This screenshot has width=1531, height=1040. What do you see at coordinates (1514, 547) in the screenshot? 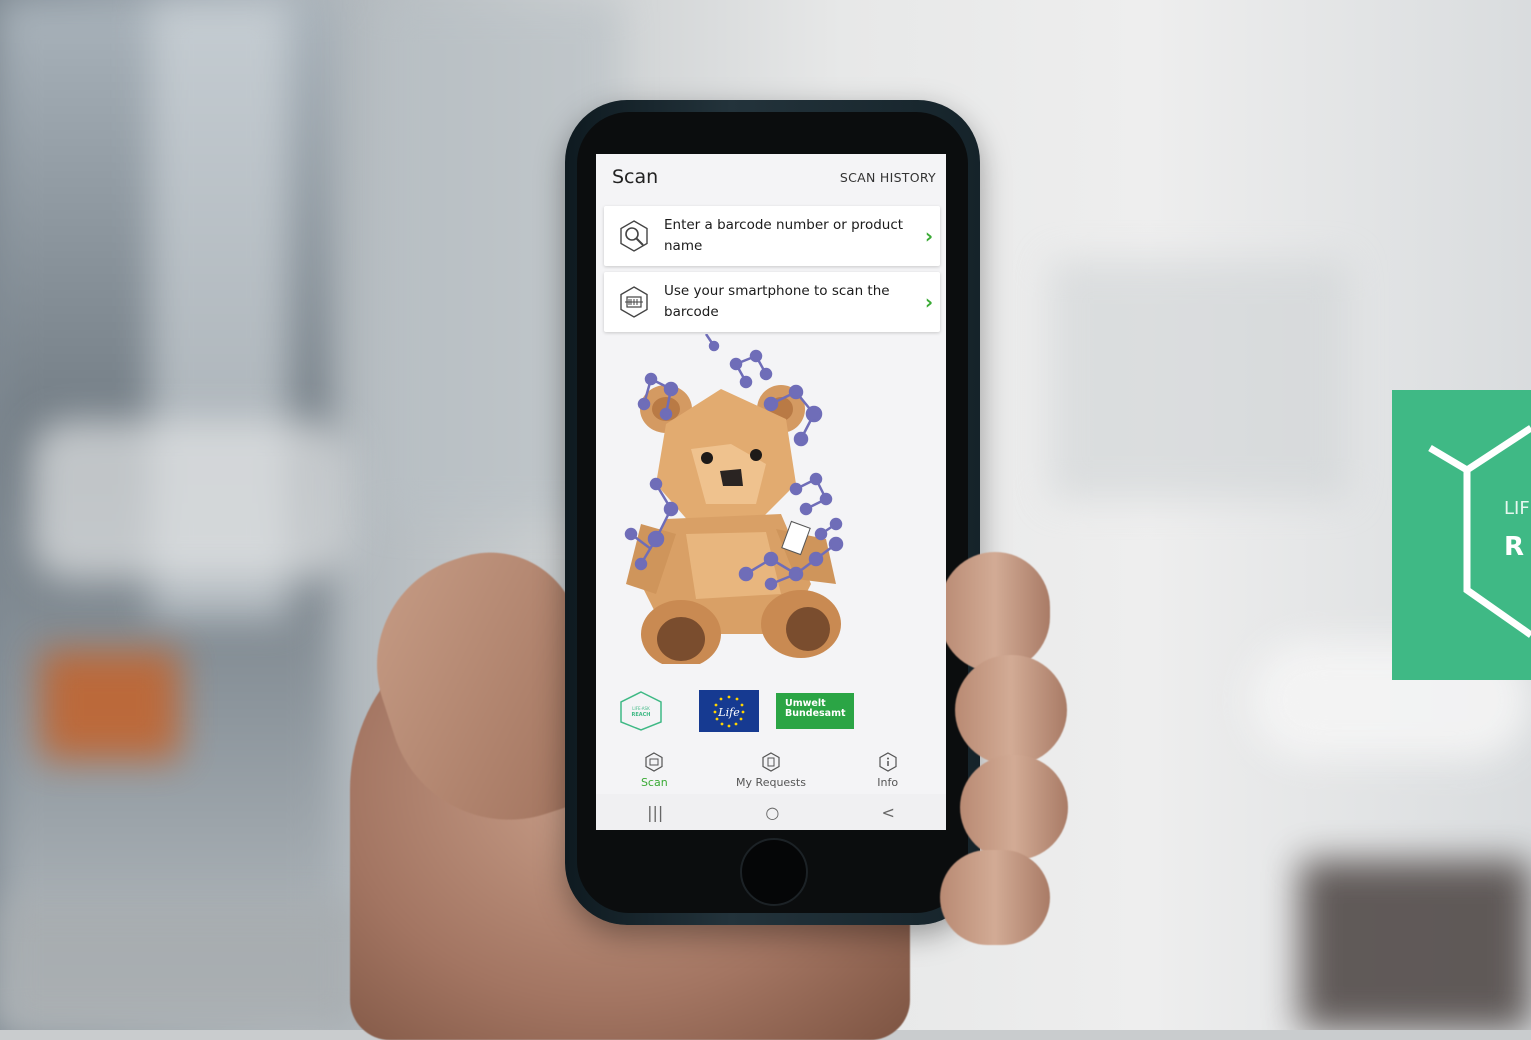
I see `banner-text-reach: R` at bounding box center [1514, 547].